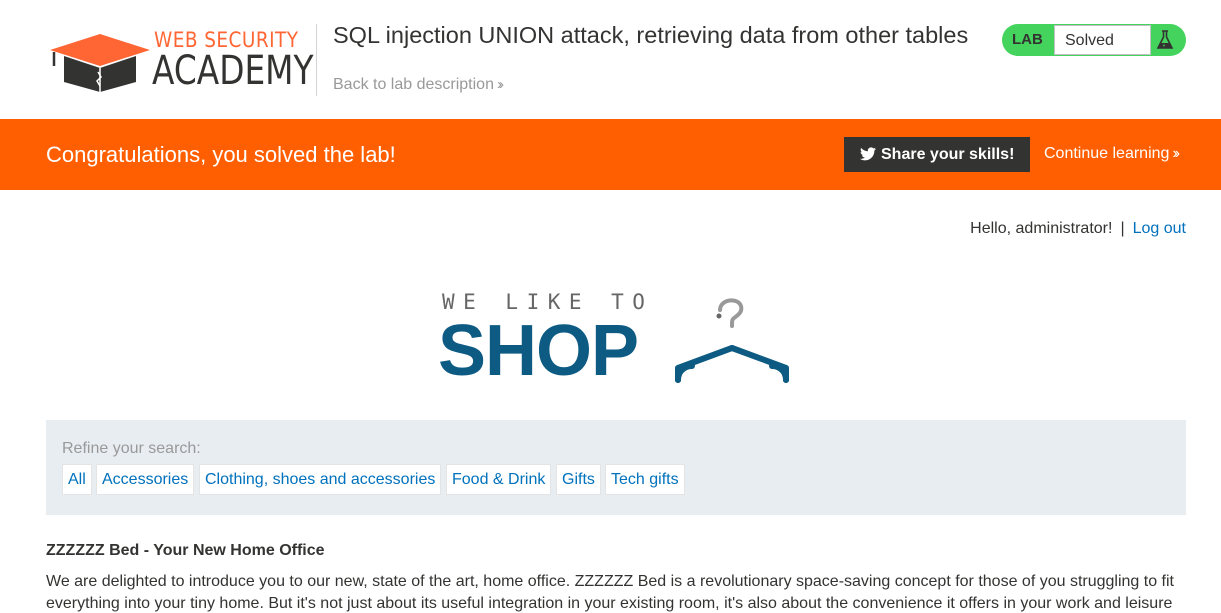  I want to click on logo-text-bottom: ACADEMY, so click(233, 71).